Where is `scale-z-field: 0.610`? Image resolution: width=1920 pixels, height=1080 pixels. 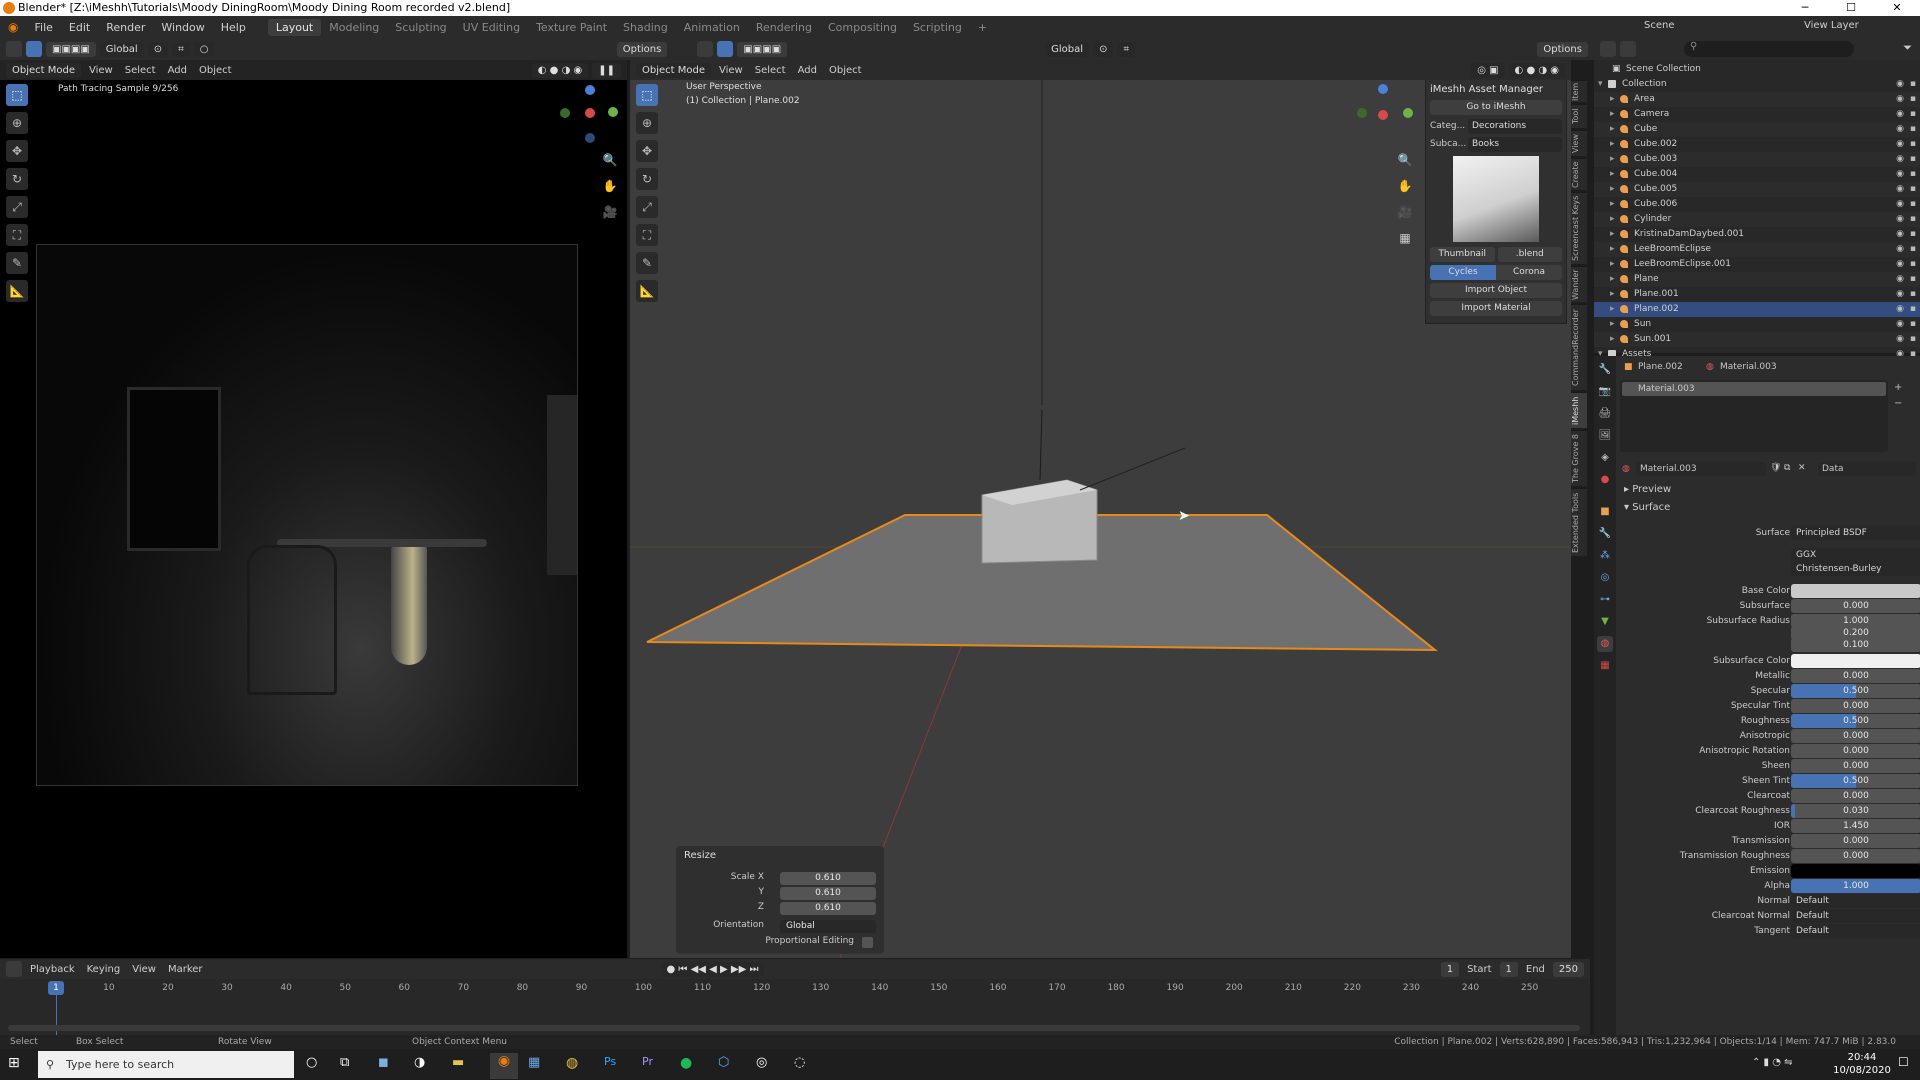 scale-z-field: 0.610 is located at coordinates (828, 908).